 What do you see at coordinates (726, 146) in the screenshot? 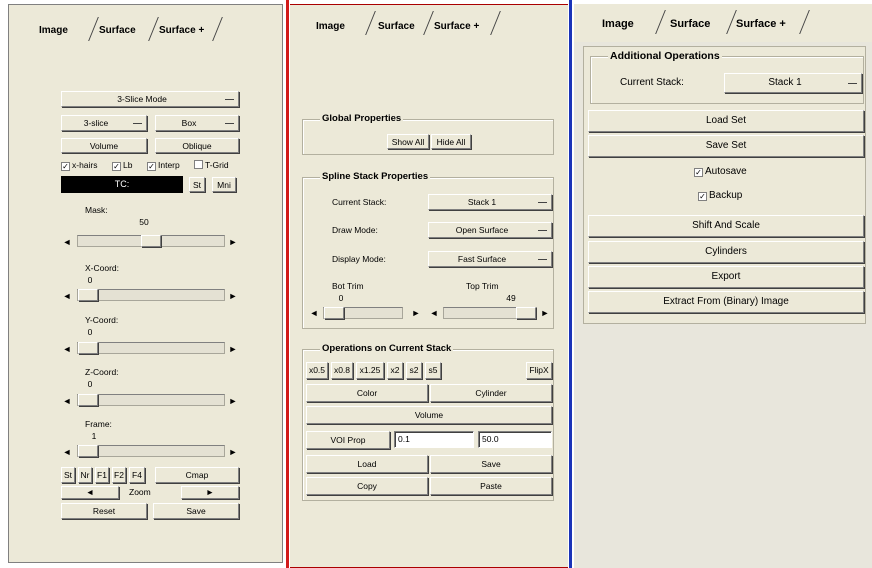
I see `save-set-button: Save Set` at bounding box center [726, 146].